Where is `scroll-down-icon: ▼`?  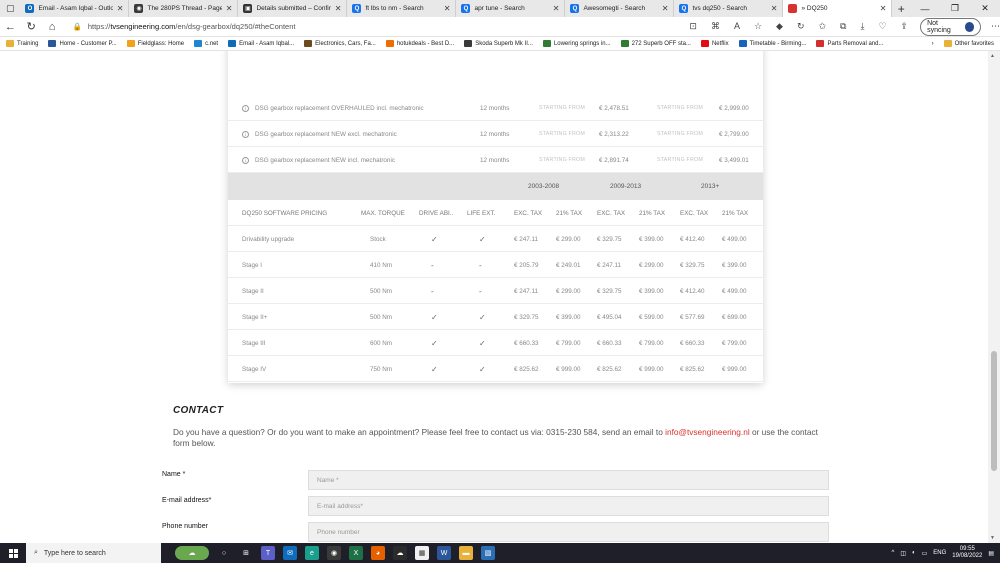
scroll-down-icon: ▼ is located at coordinates (992, 538).